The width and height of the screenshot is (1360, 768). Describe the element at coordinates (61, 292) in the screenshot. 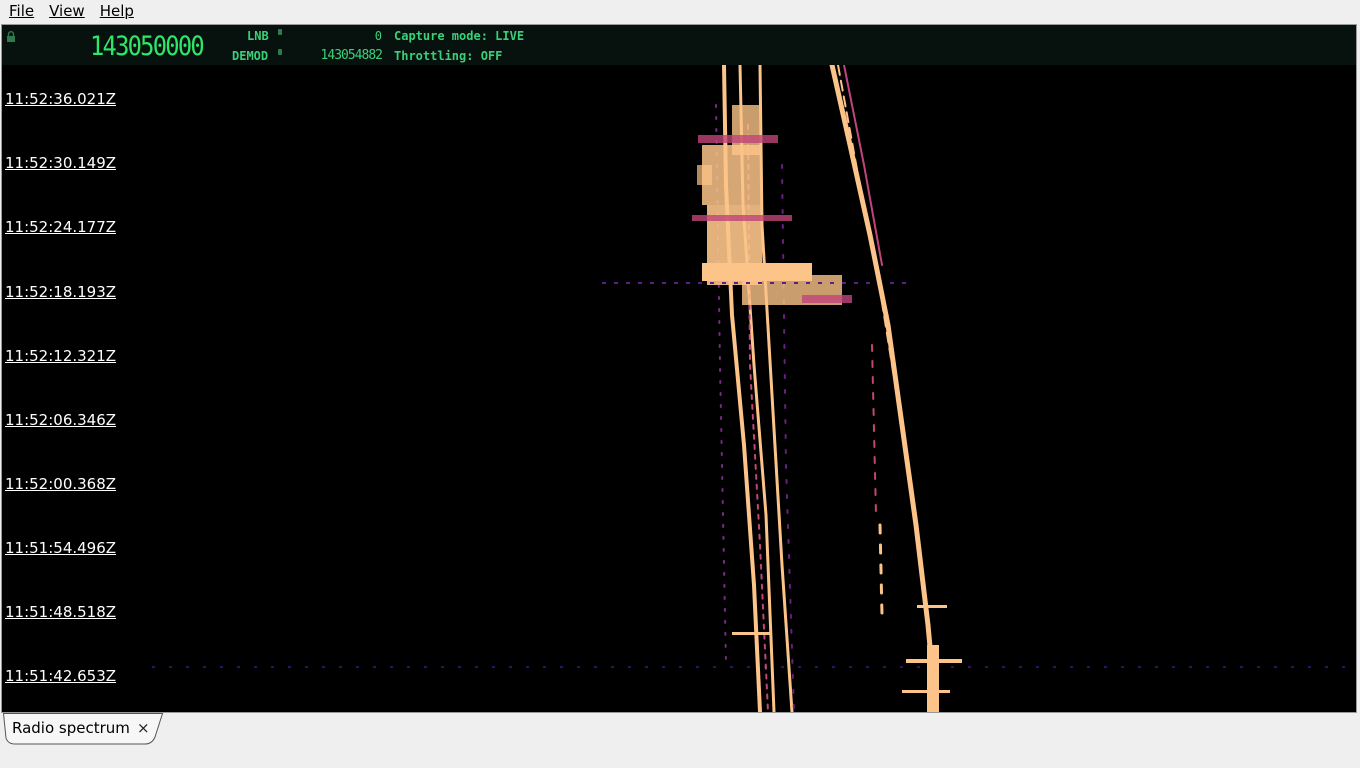

I see `timestamp-label: 11:52:18.193Z` at that location.